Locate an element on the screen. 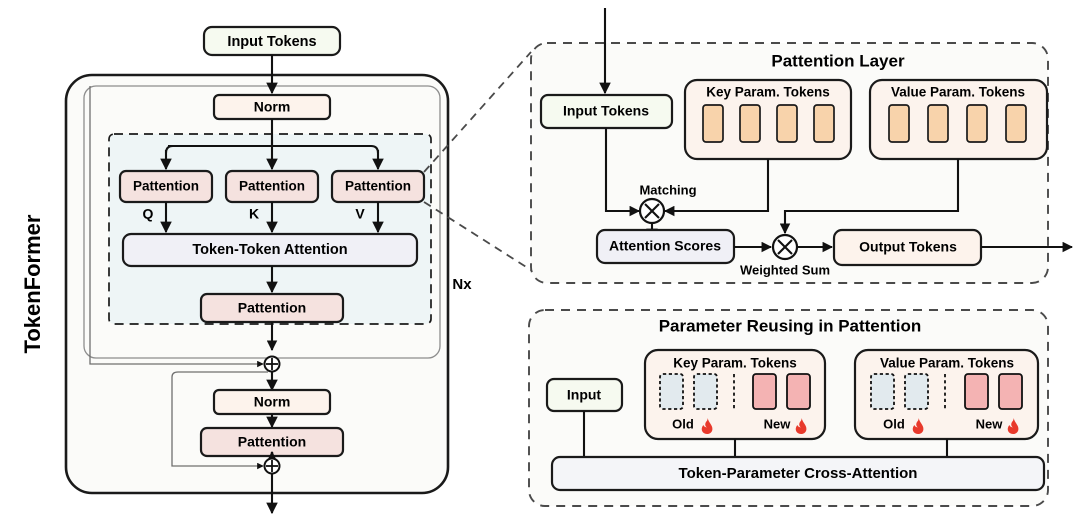  pattention-q-label: Pattention is located at coordinates (166, 186).